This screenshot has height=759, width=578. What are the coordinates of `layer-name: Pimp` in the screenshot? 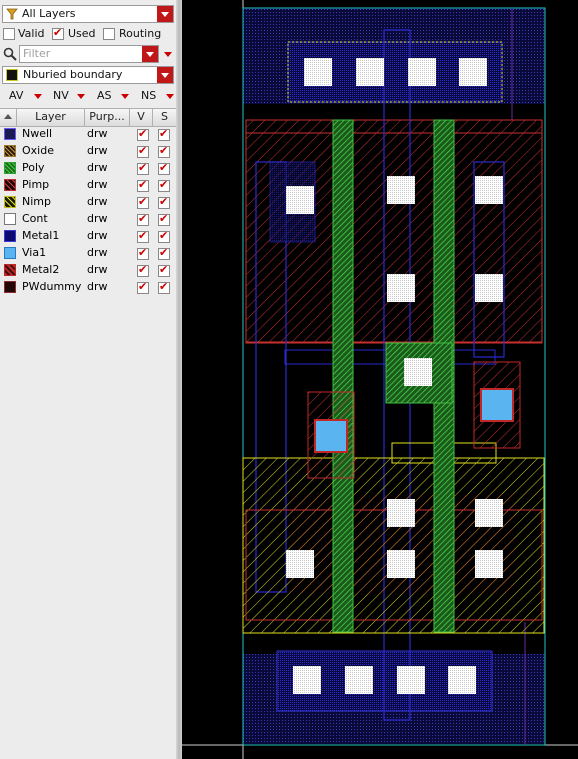 It's located at (36, 184).